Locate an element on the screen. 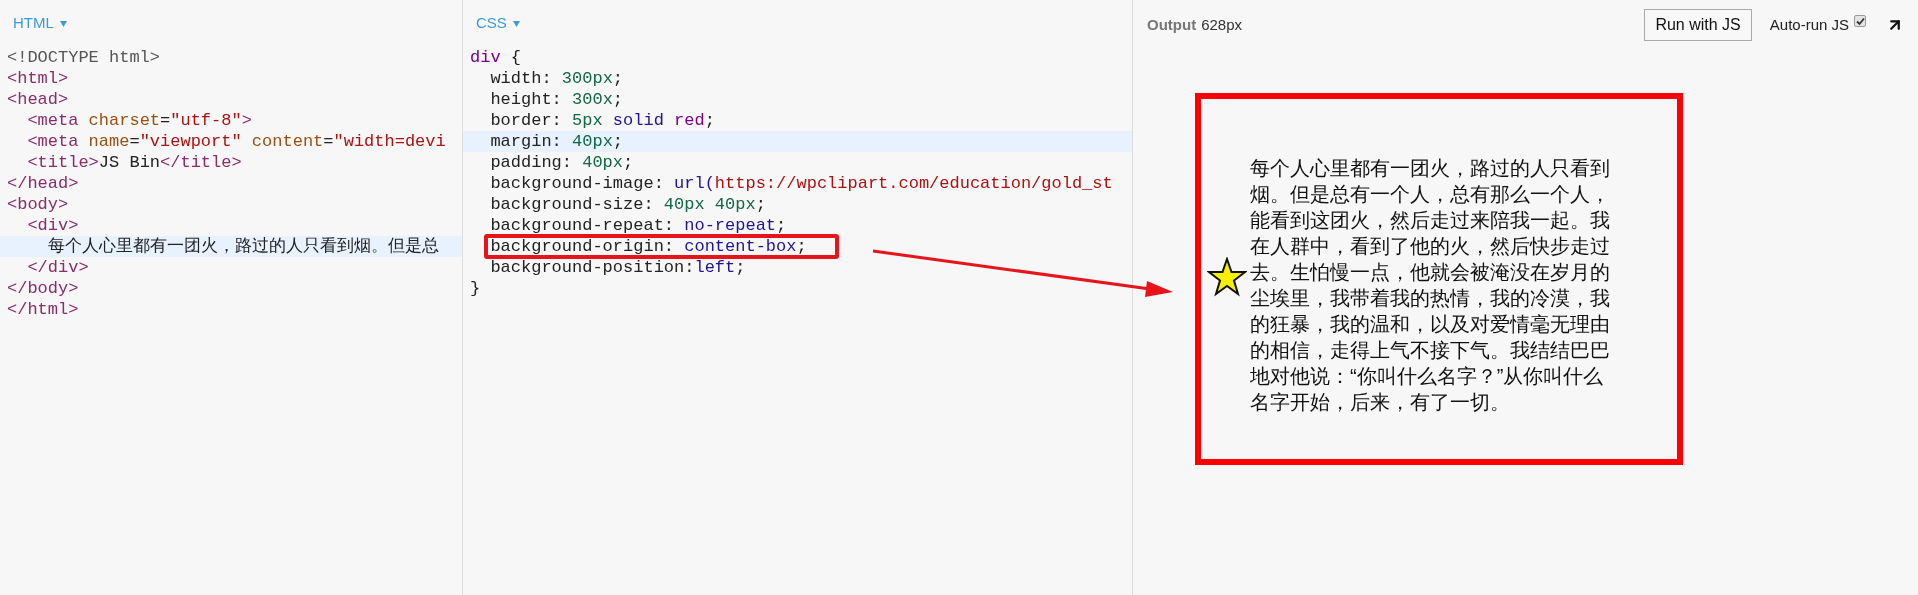 This screenshot has height=595, width=1918. code-line: div { is located at coordinates (495, 57).